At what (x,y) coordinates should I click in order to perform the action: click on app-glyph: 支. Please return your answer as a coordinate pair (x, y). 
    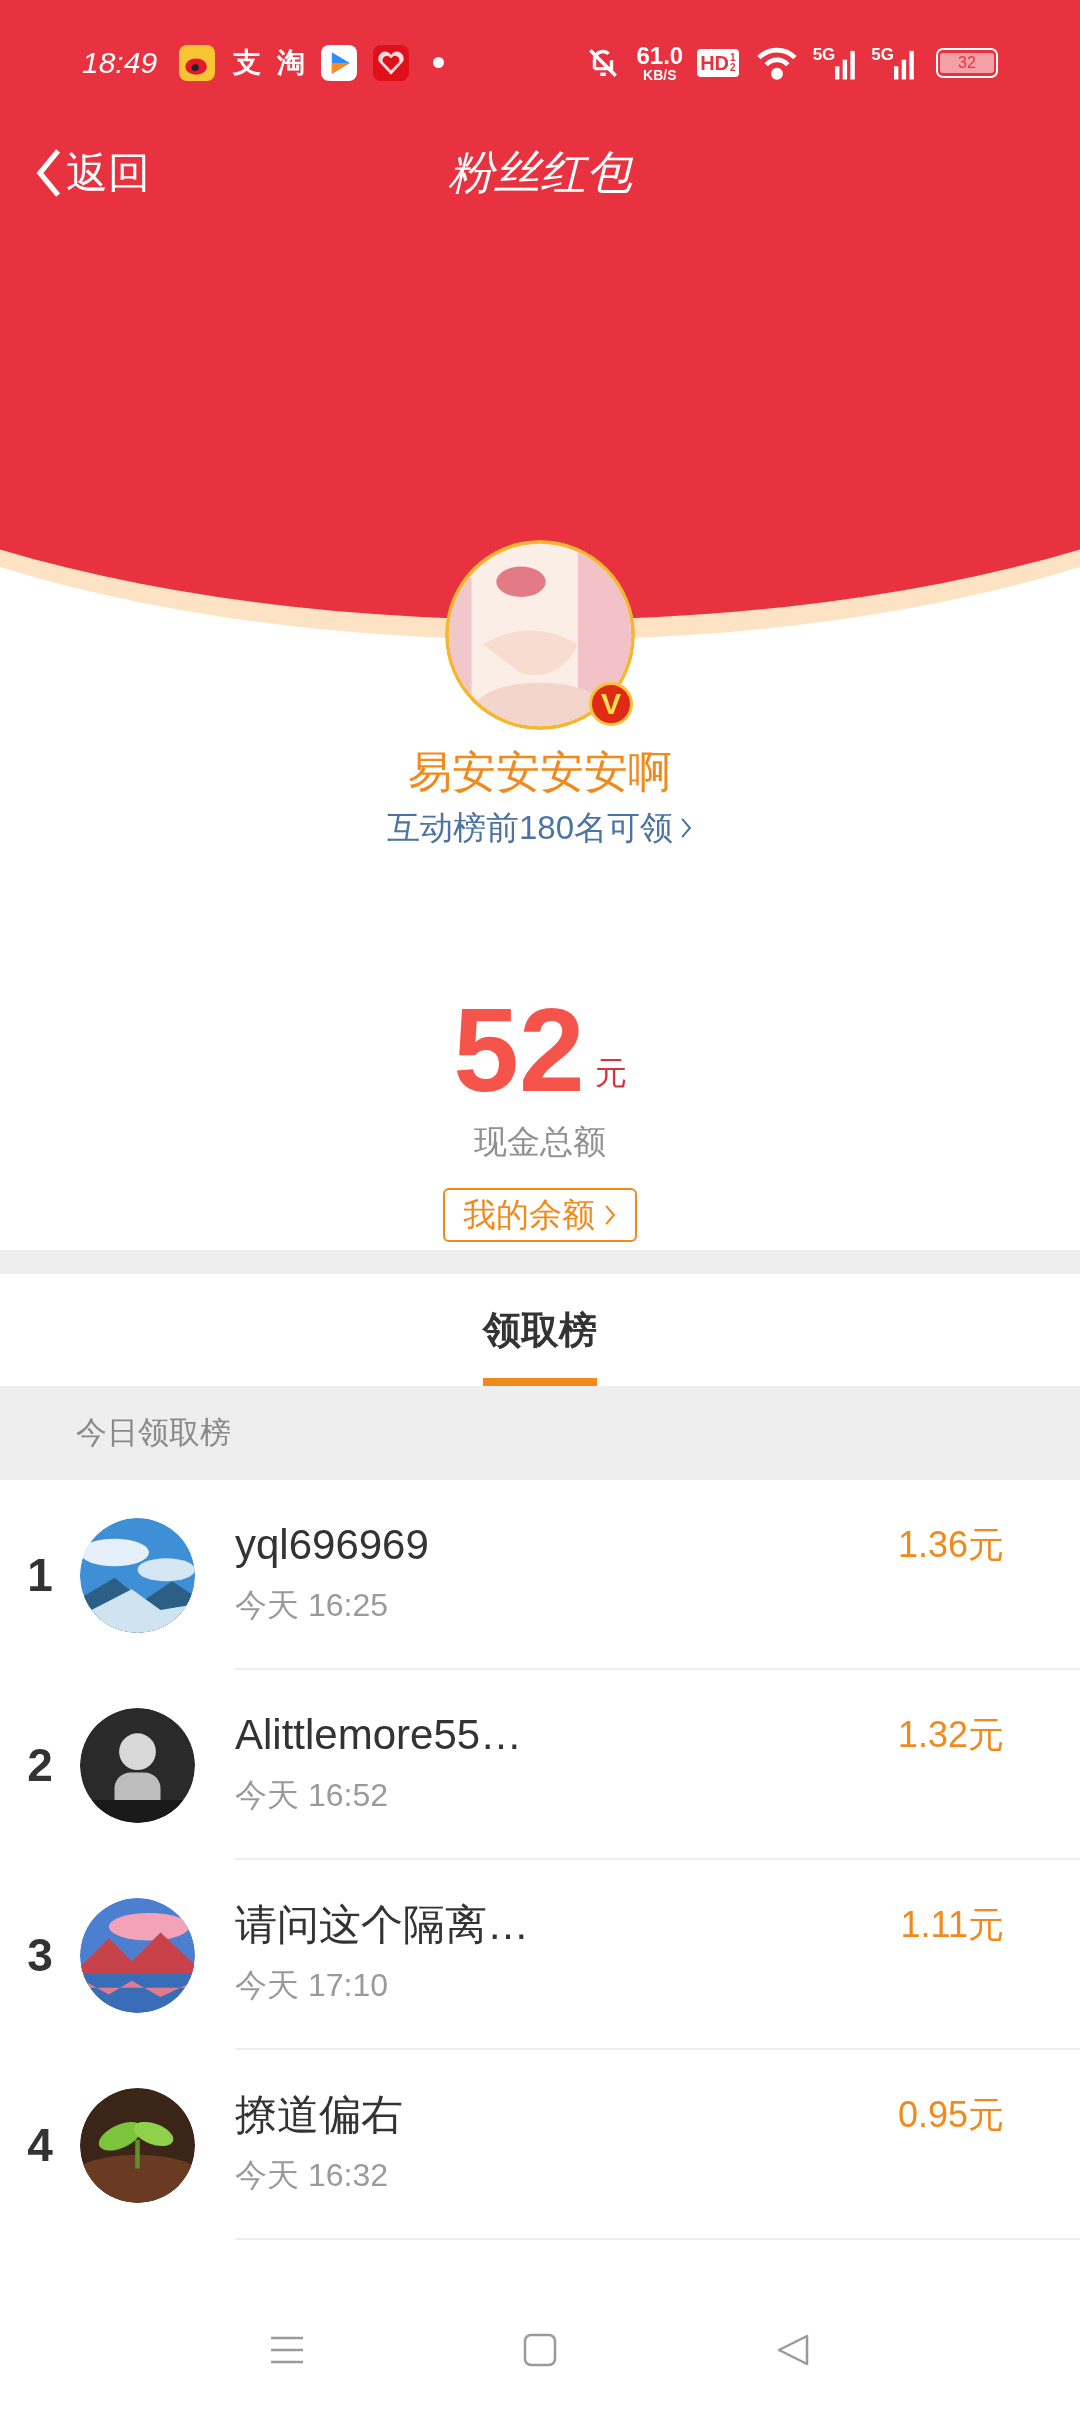
    Looking at the image, I should click on (247, 62).